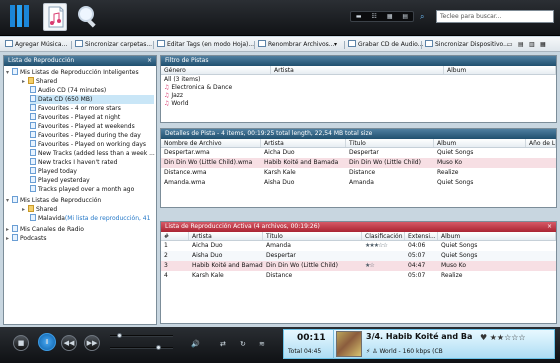 The height and width of the screenshot is (363, 560). I want to click on tree-item-fav-4-stars: Favourites - 4 or more stars, so click(75, 108).